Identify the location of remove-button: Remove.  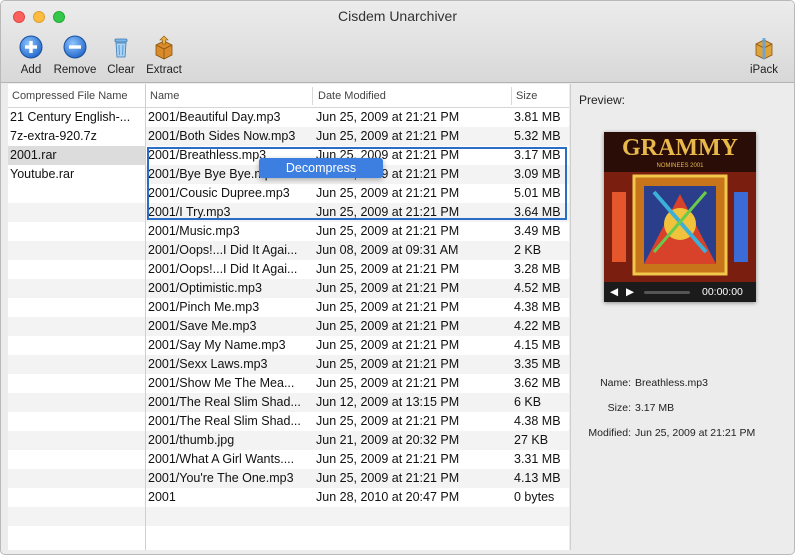
(75, 54).